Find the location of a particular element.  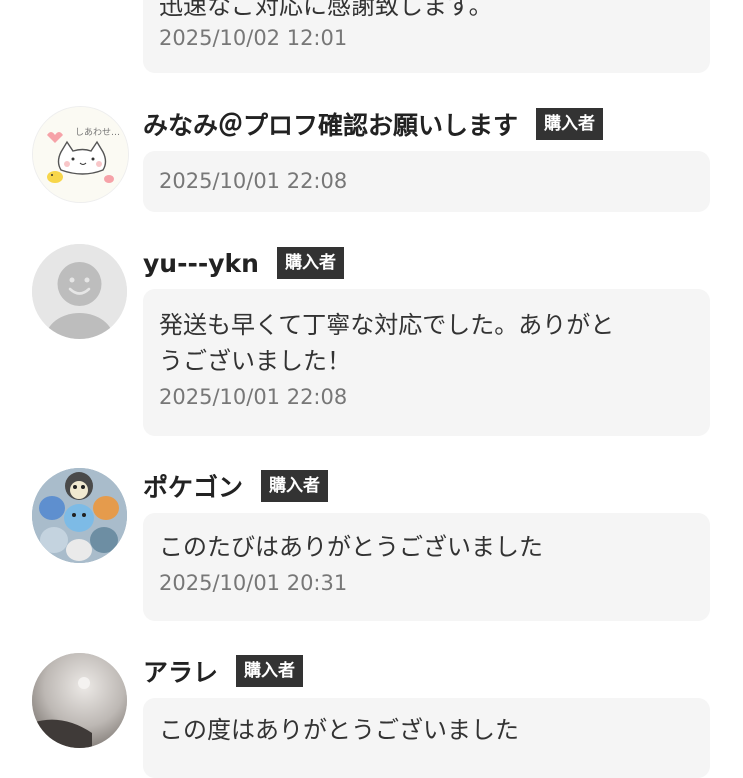

user-name: アラレ is located at coordinates (180, 671).